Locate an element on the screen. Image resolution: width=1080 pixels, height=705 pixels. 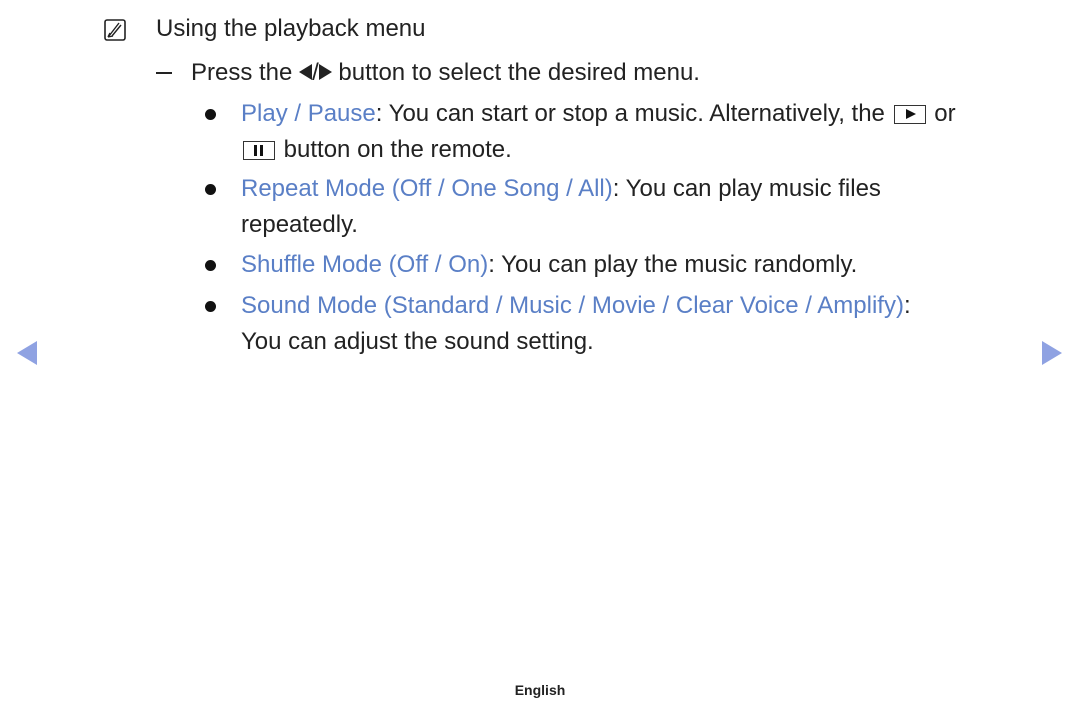
right-arrow-icon is located at coordinates (325, 72).